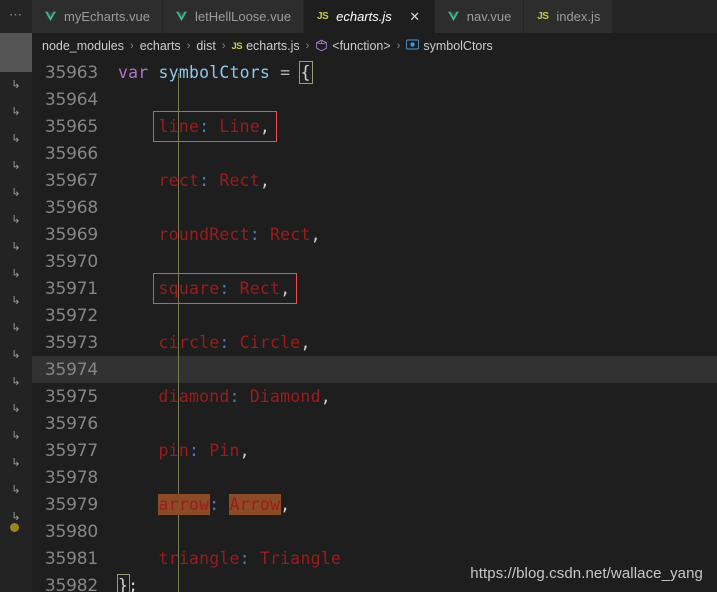  What do you see at coordinates (83, 46) in the screenshot?
I see `breadcrumb-item-node-modules: node_modules` at bounding box center [83, 46].